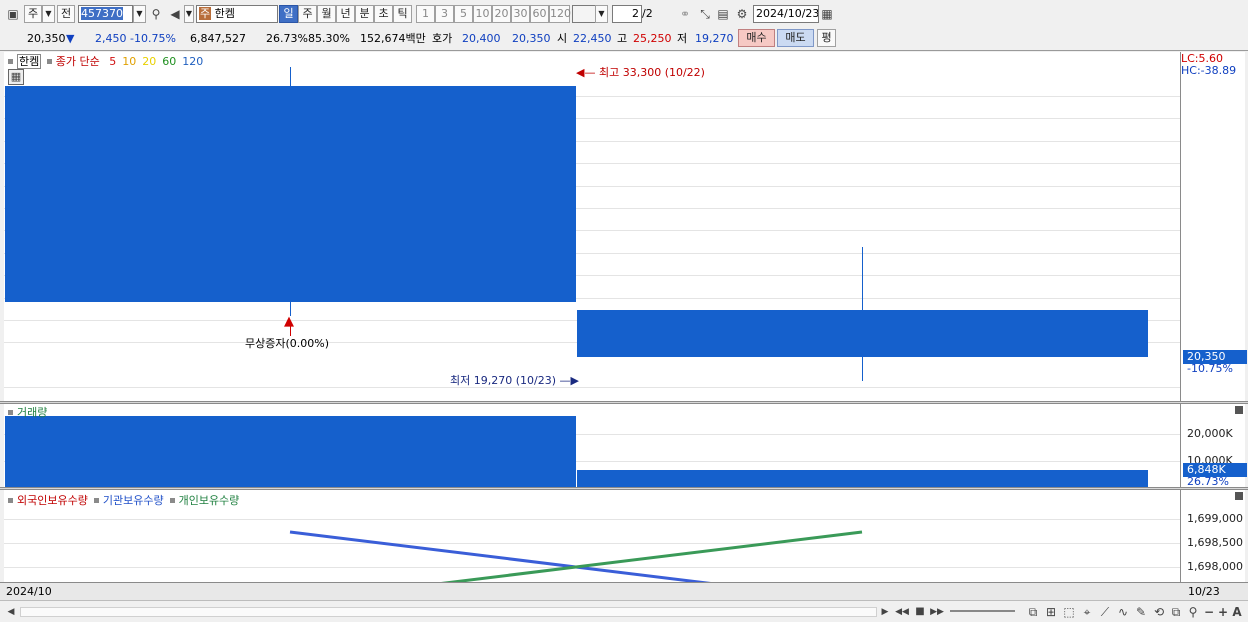  Describe the element at coordinates (1051, 612) in the screenshot. I see `layout-icon: ⊞` at that location.